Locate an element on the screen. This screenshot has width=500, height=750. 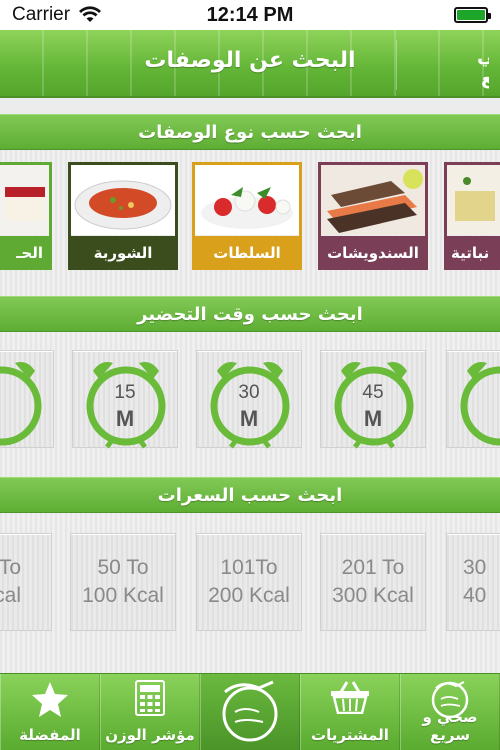
category-label: الشوربة is located at coordinates (123, 253).